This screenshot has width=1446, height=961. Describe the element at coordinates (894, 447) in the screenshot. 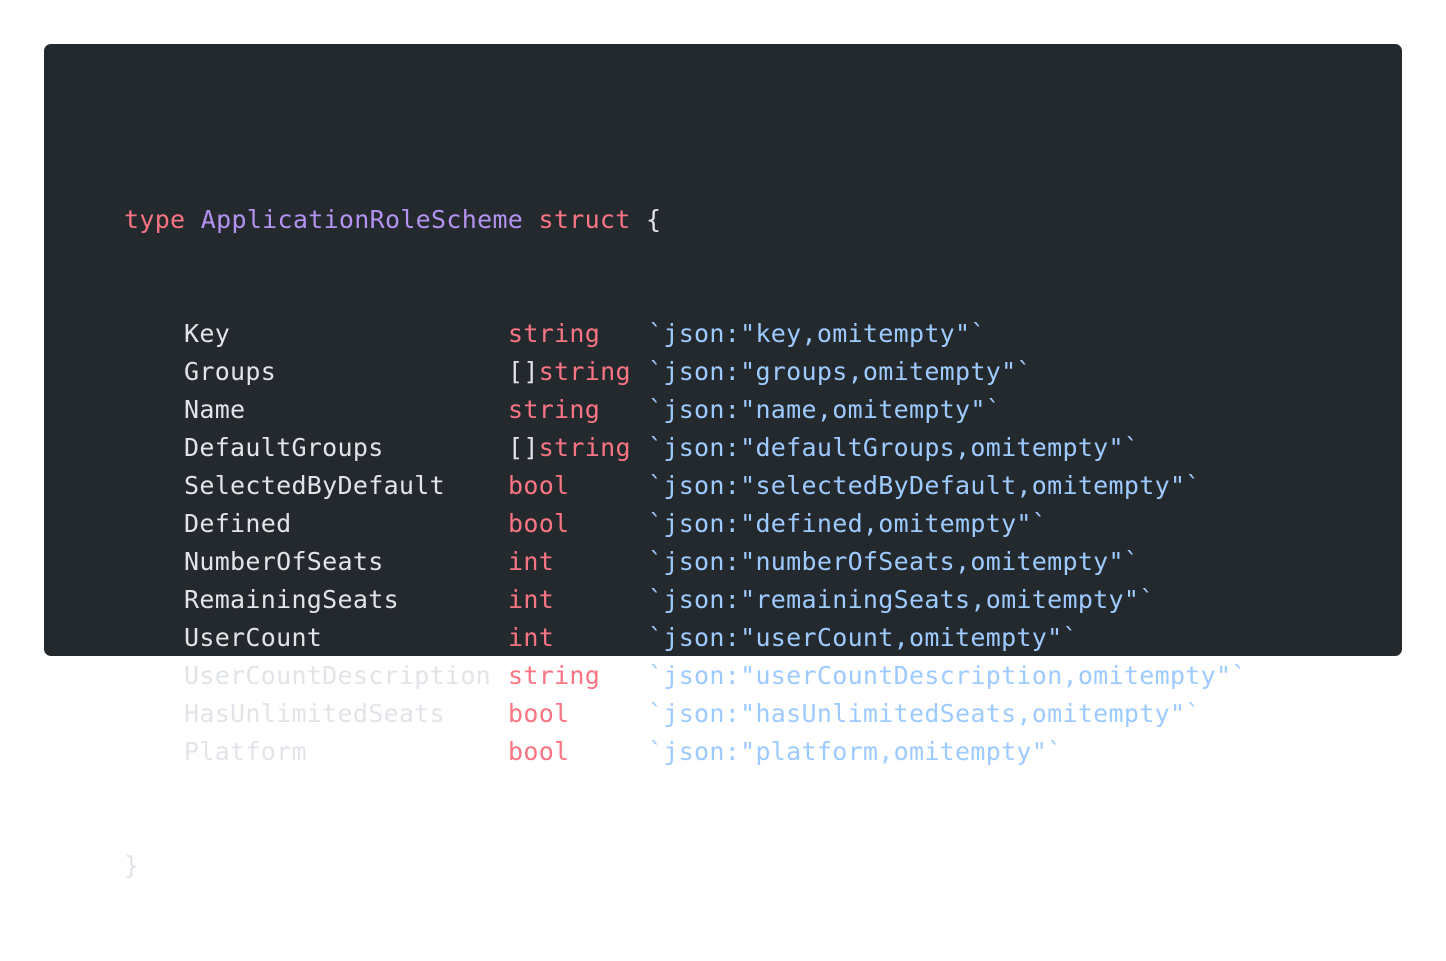

I see `field-tag: `json:"defaultGroups,omitempty"`` at that location.